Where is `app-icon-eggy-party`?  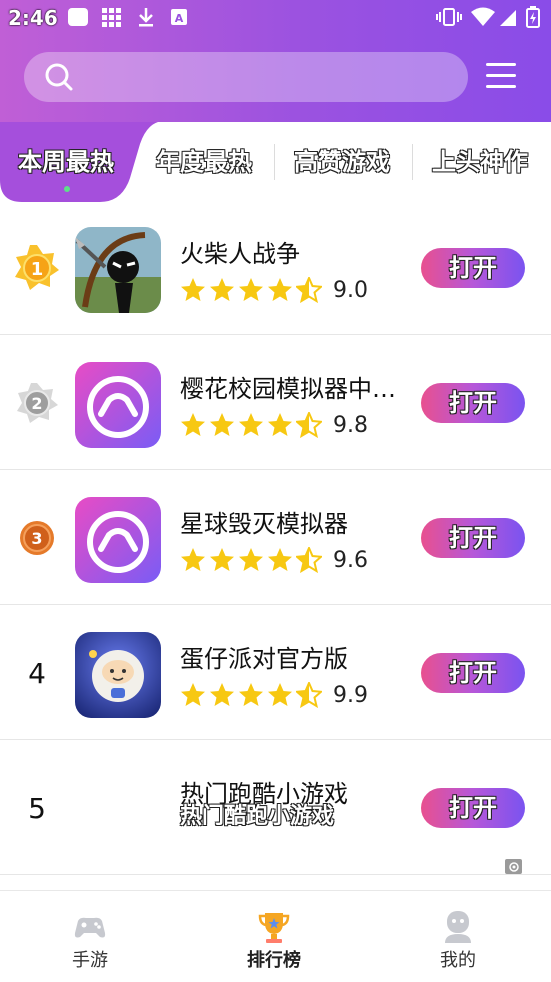
app-icon-eggy-party is located at coordinates (118, 675).